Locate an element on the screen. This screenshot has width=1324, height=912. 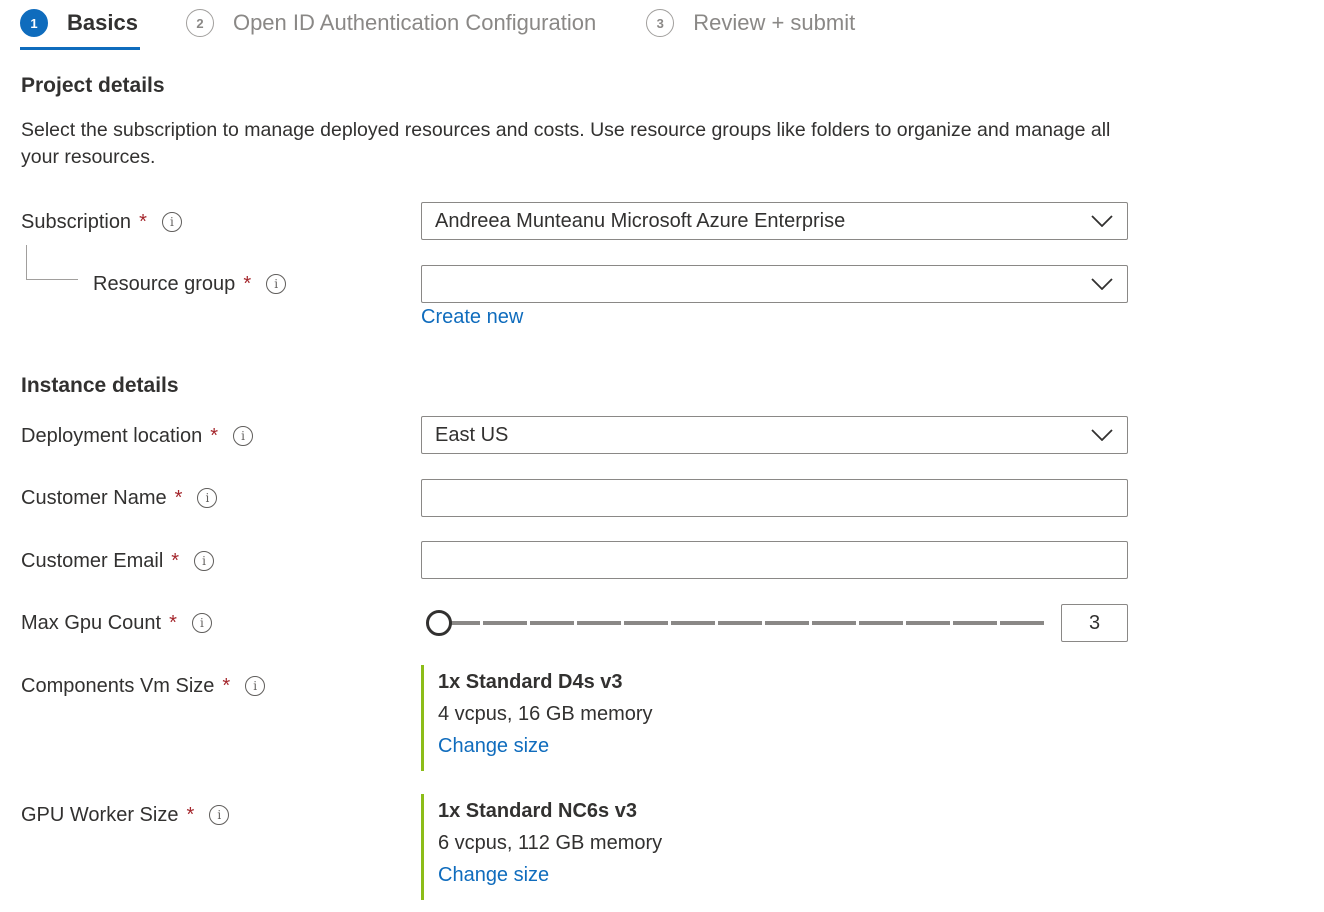
max-gpu-count-label-row: Max Gpu Count * i is located at coordinates (116, 623).